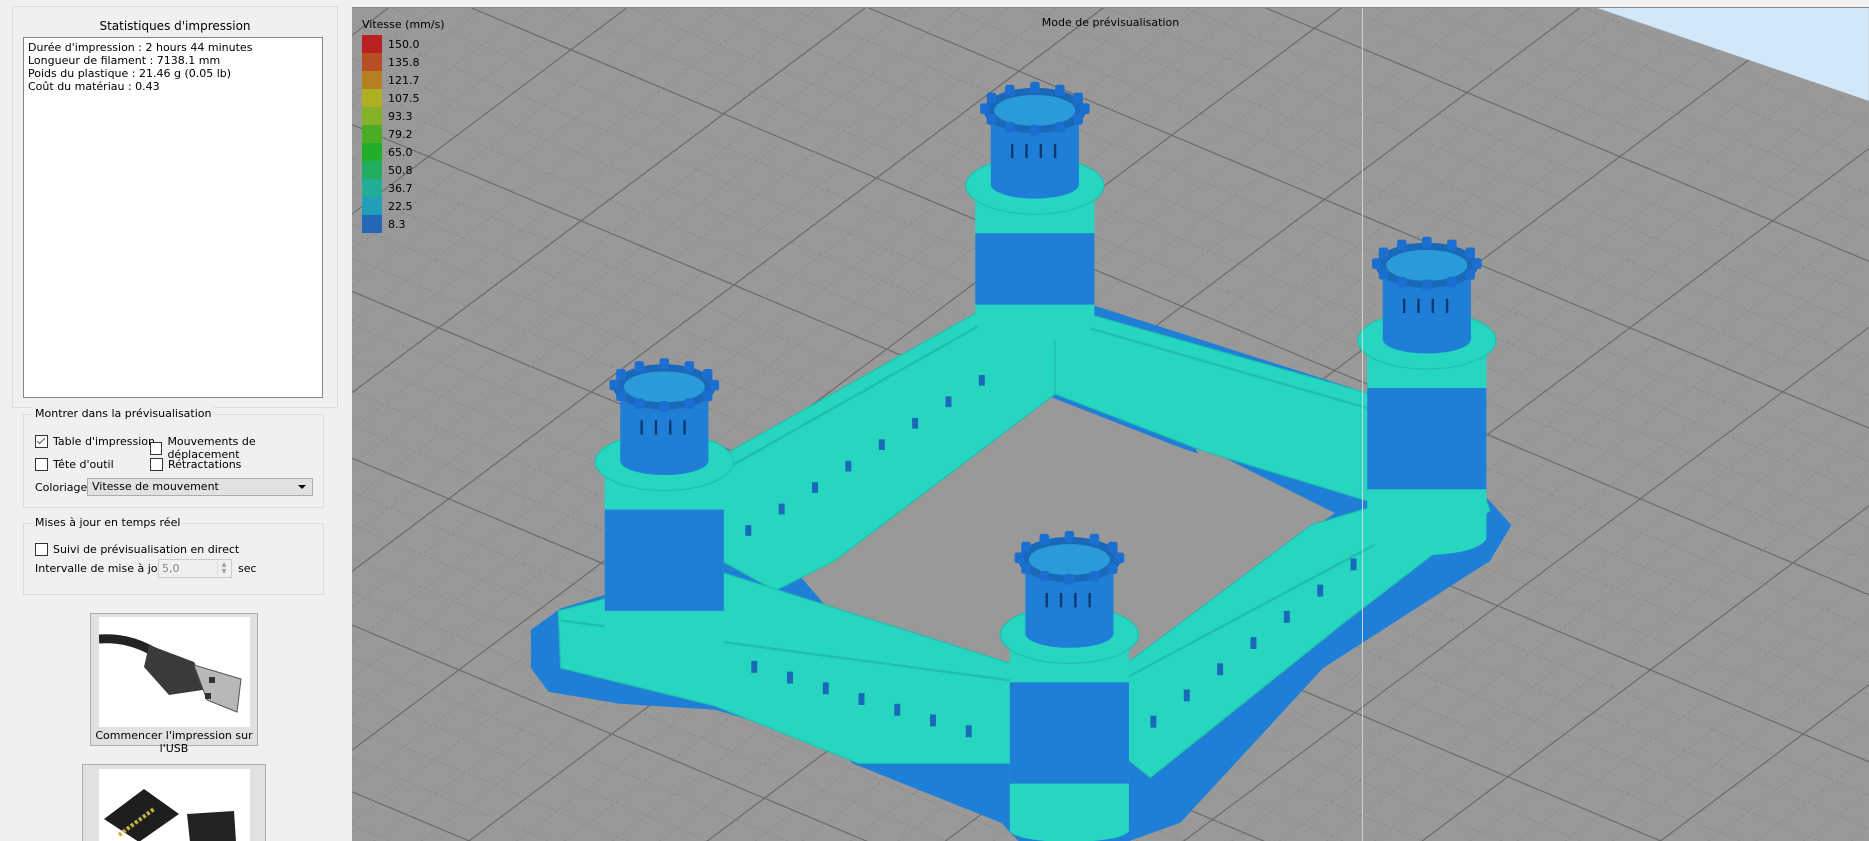  Describe the element at coordinates (41, 441) in the screenshot. I see `checkbox-checked-icon` at that location.